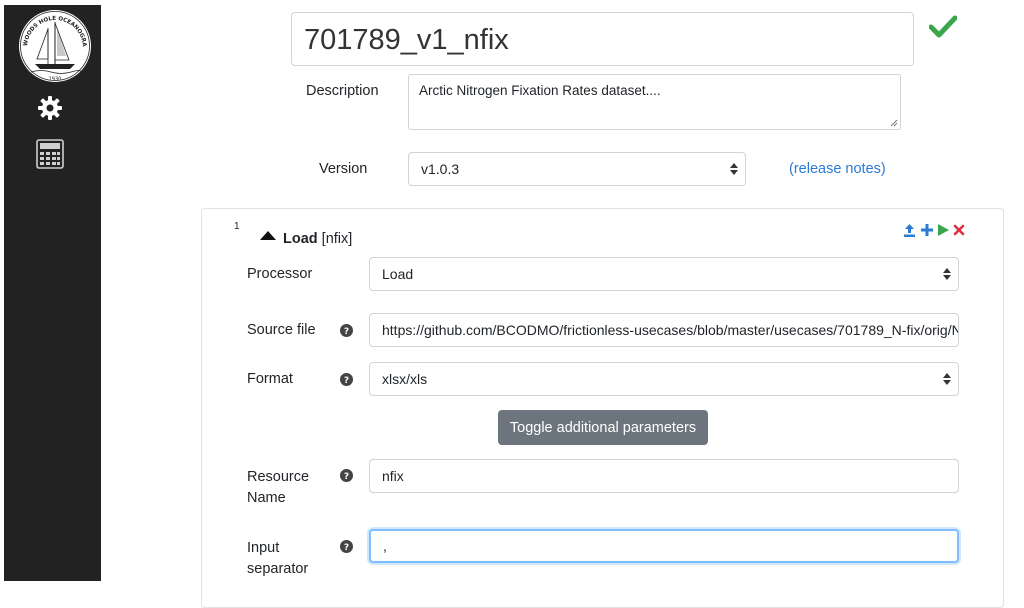 The image size is (1024, 608). Describe the element at coordinates (440, 169) in the screenshot. I see `version-value: v1.0.3` at that location.